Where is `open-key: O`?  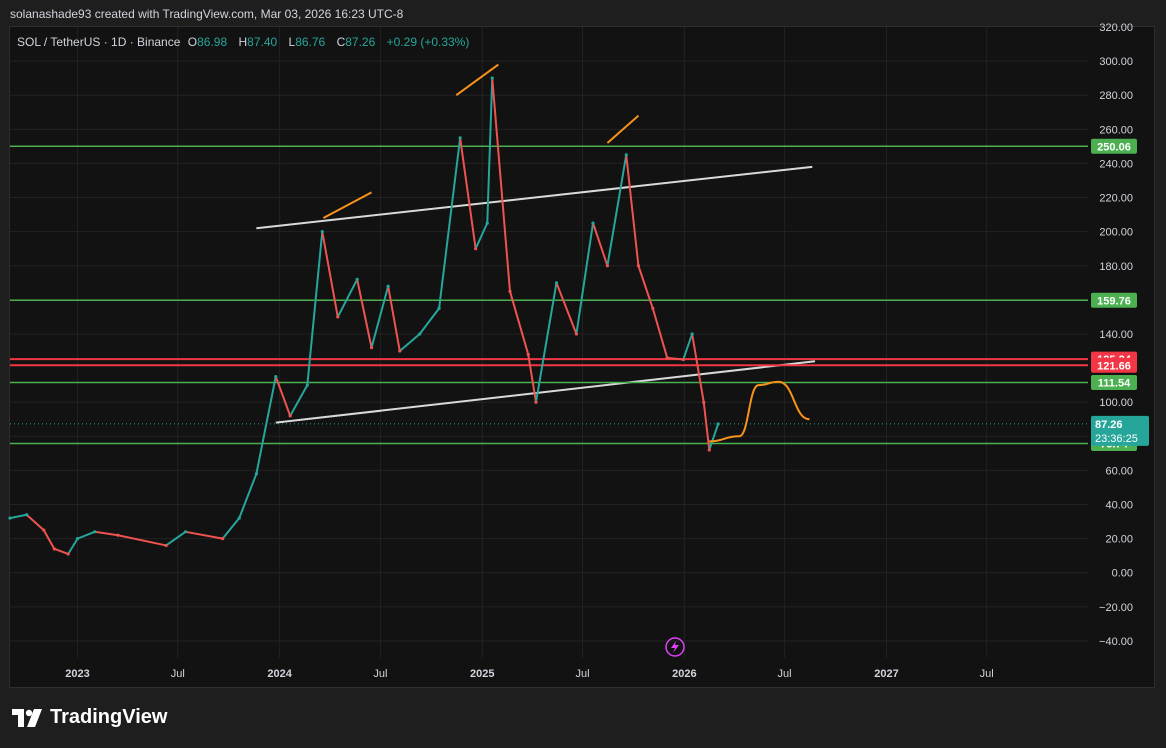
open-key: O is located at coordinates (192, 42).